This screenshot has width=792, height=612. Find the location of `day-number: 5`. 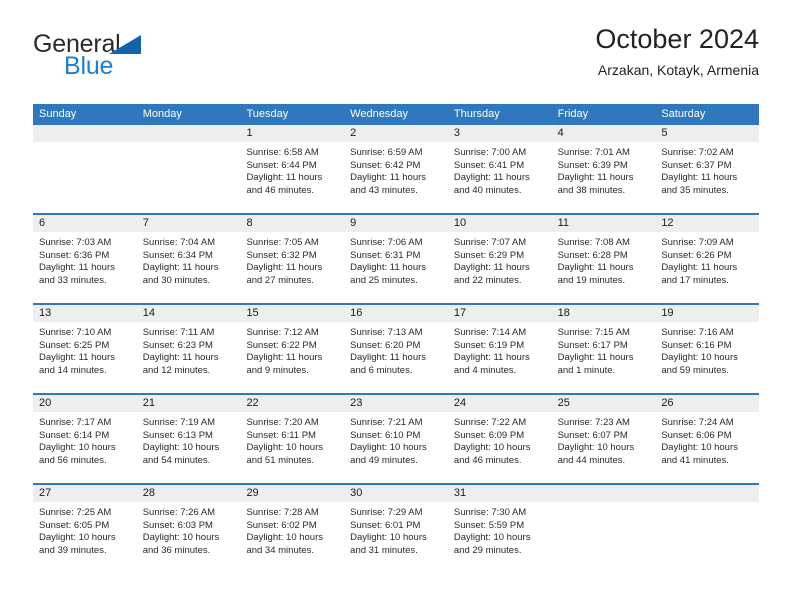

day-number: 5 is located at coordinates (707, 133).